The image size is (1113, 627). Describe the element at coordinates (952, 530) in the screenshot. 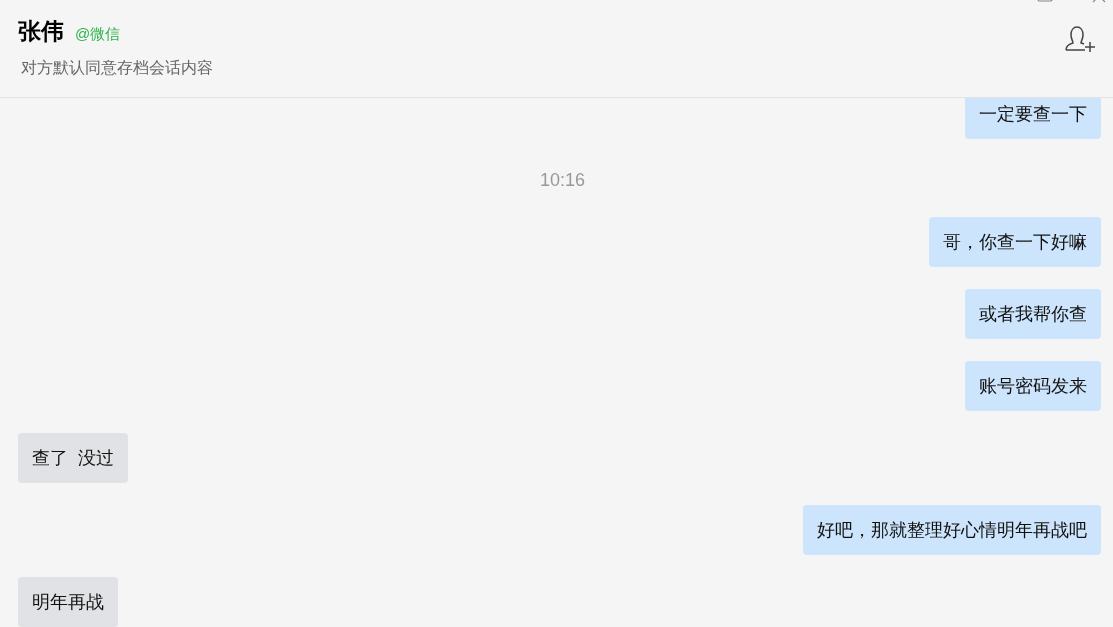

I see `message-bubble: 好吧，那就整理好心情明年再战吧` at that location.